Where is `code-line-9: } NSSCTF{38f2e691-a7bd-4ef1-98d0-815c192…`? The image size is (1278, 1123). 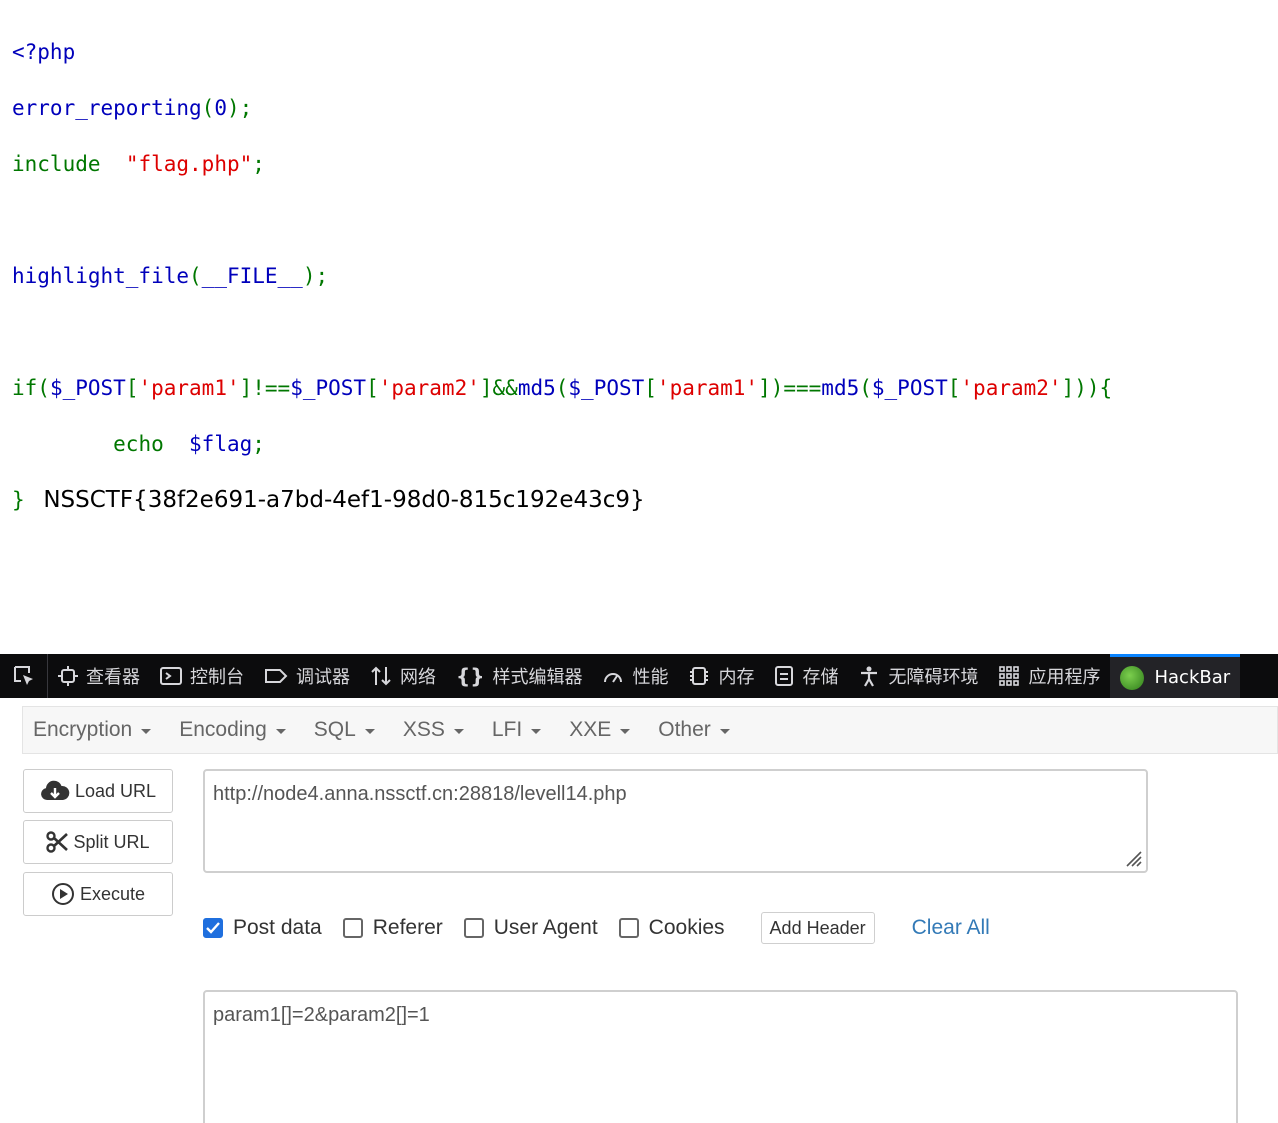 code-line-9: } NSSCTF{38f2e691-a7bd-4ef1-98d0-815c192… is located at coordinates (562, 500).